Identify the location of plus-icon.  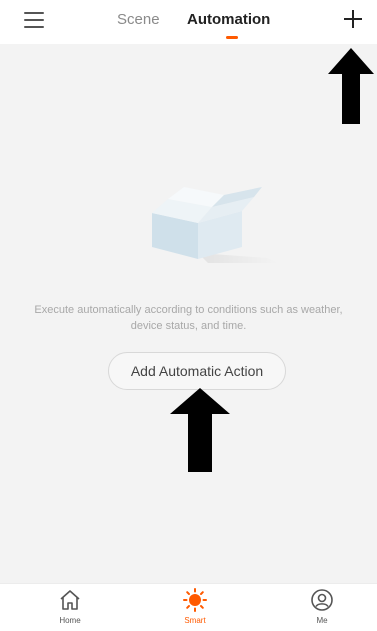
(353, 19).